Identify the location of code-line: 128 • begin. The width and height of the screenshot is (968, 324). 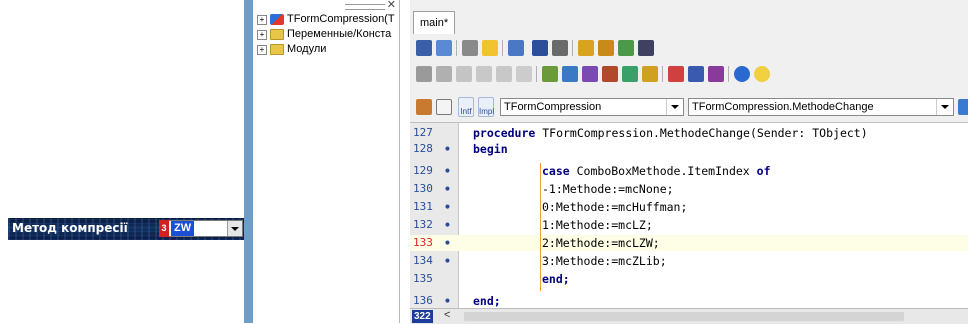
(689, 149).